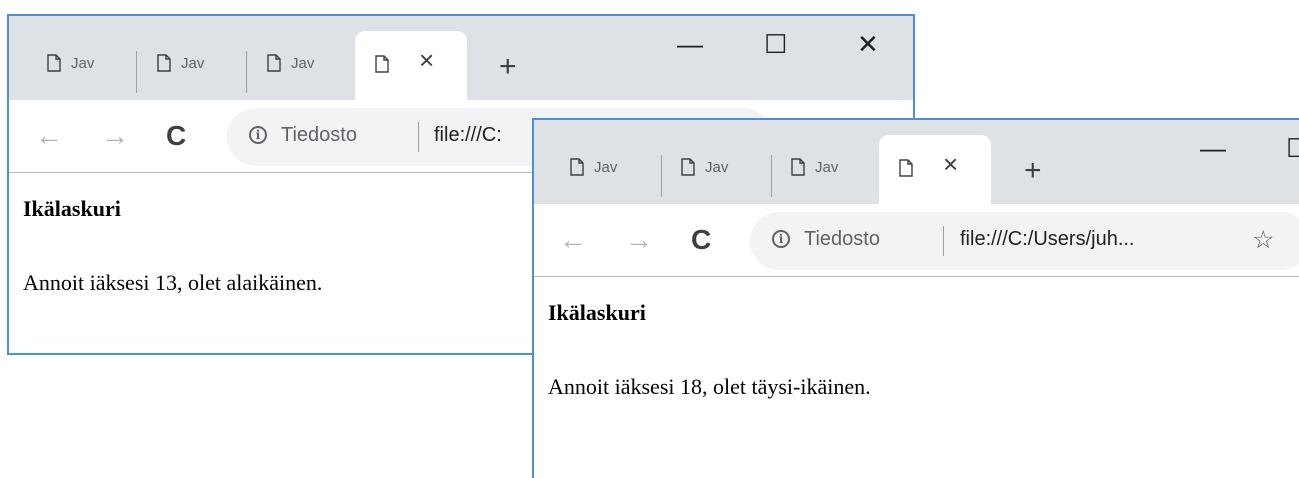 The height and width of the screenshot is (478, 1299). What do you see at coordinates (709, 386) in the screenshot?
I see `page-text: Annoit iäksesi 18, olet täysi-ikäinen.` at bounding box center [709, 386].